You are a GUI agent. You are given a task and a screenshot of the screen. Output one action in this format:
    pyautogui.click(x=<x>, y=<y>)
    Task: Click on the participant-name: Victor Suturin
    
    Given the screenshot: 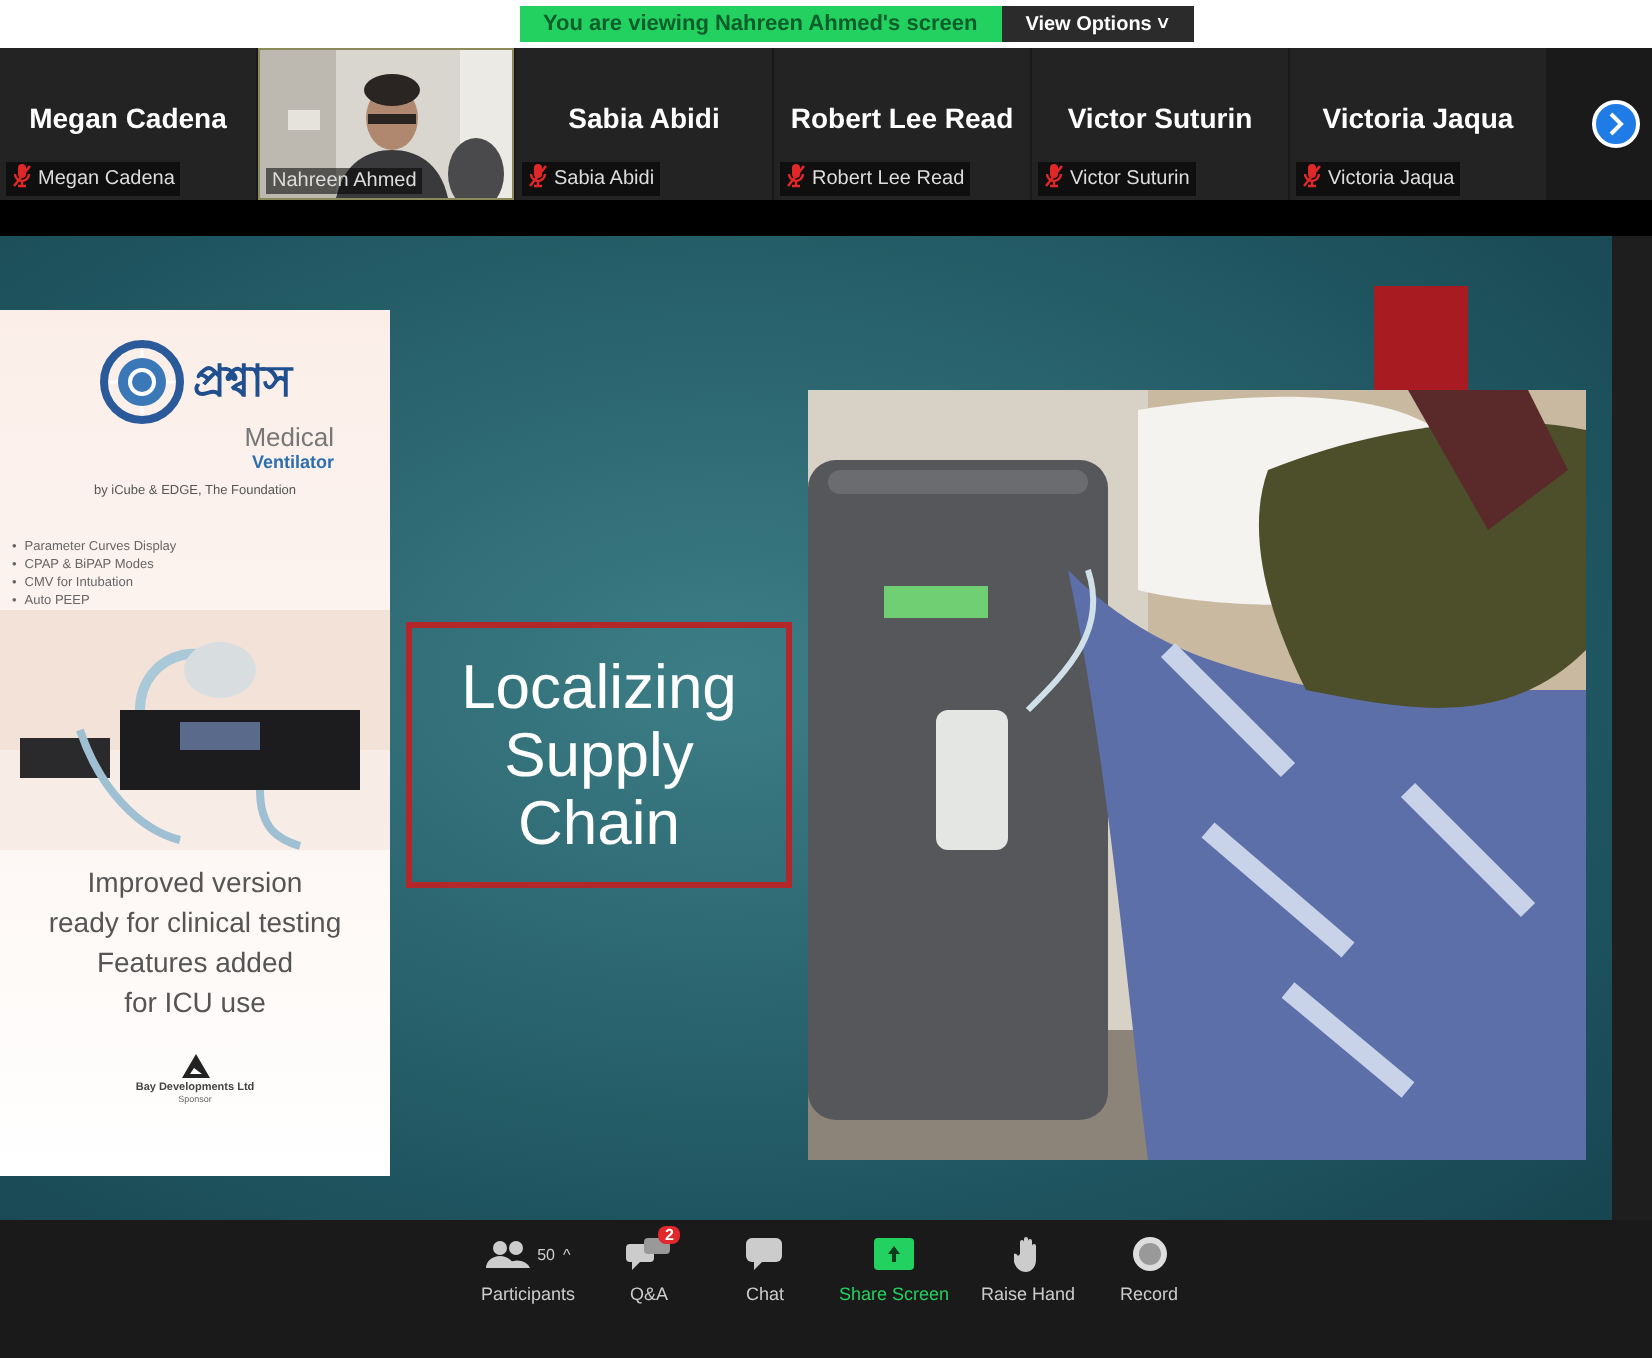 What is the action you would take?
    pyautogui.click(x=1160, y=118)
    